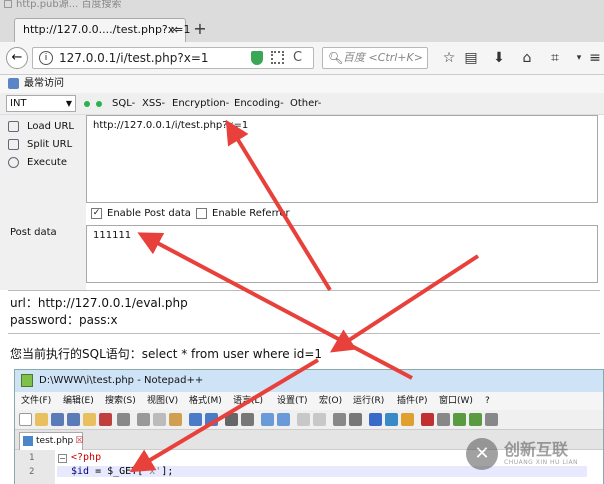 The height and width of the screenshot is (484, 604). I want to click on search-bar: 🔍︎ 百度 <Ctrl+K>, so click(375, 58).